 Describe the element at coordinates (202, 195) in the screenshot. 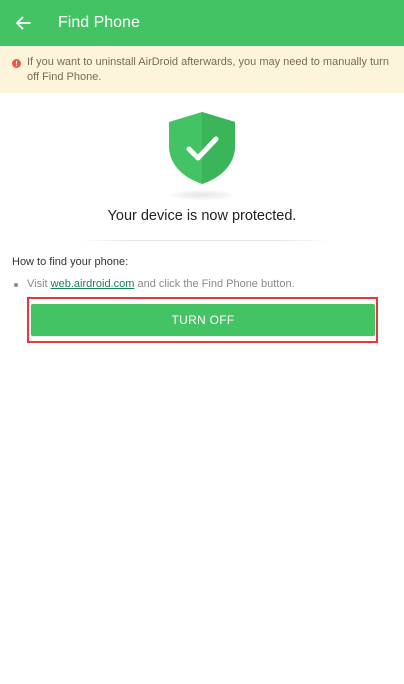

I see `shield-shadow` at that location.